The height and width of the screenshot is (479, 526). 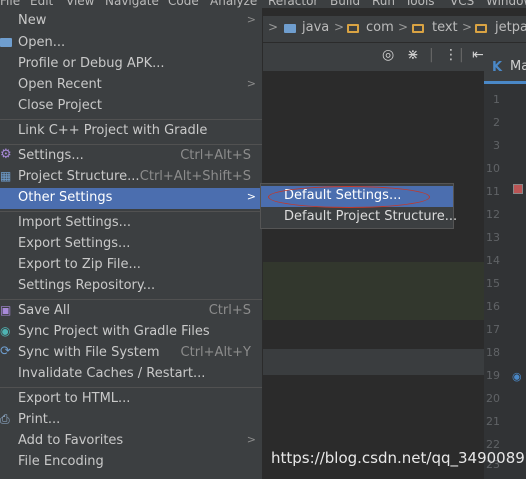 What do you see at coordinates (420, 4) in the screenshot?
I see `menubar-tools: Tools` at bounding box center [420, 4].